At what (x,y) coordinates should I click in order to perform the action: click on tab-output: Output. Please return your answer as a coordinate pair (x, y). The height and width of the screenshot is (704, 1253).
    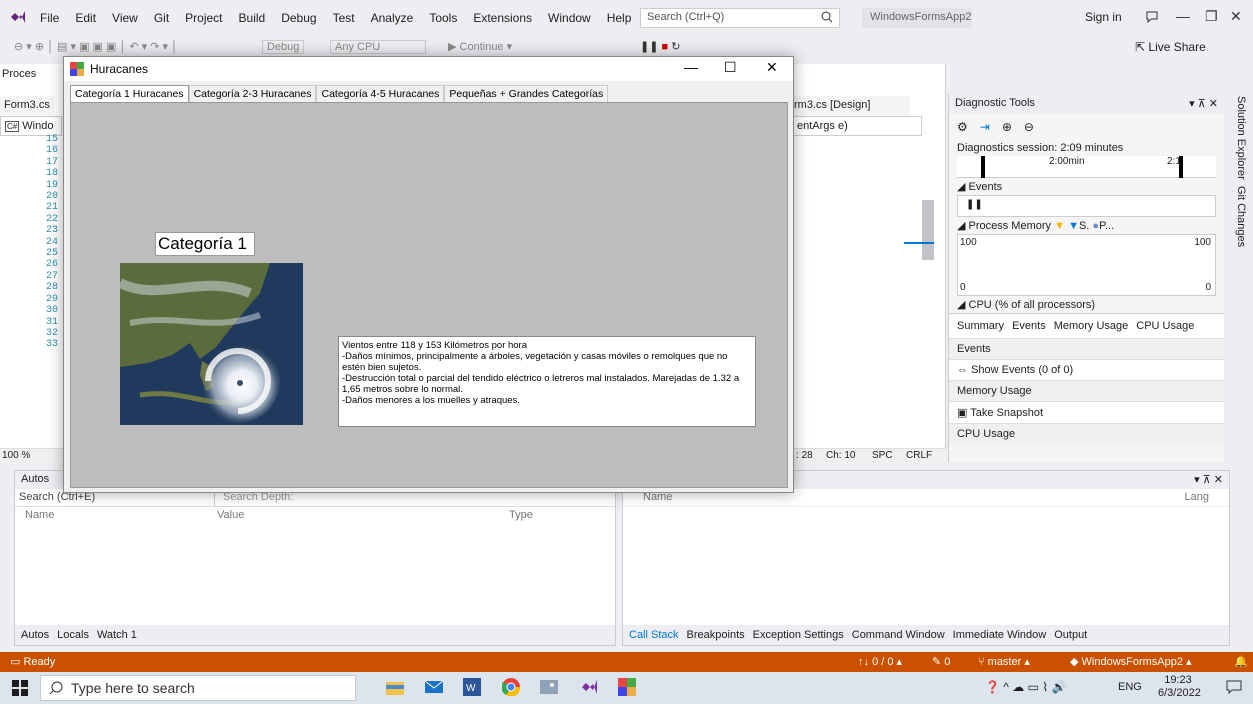
    Looking at the image, I should click on (1070, 635).